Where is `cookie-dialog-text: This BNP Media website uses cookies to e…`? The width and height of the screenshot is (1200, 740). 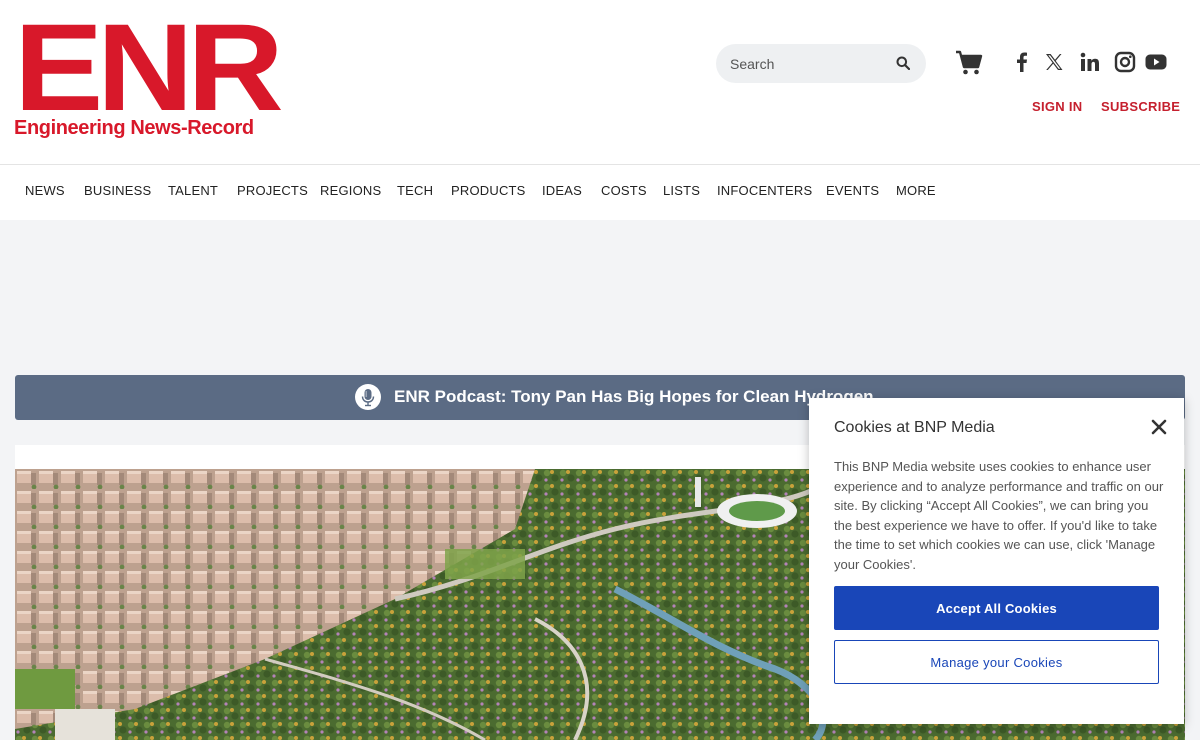 cookie-dialog-text: This BNP Media website uses cookies to e… is located at coordinates (999, 515).